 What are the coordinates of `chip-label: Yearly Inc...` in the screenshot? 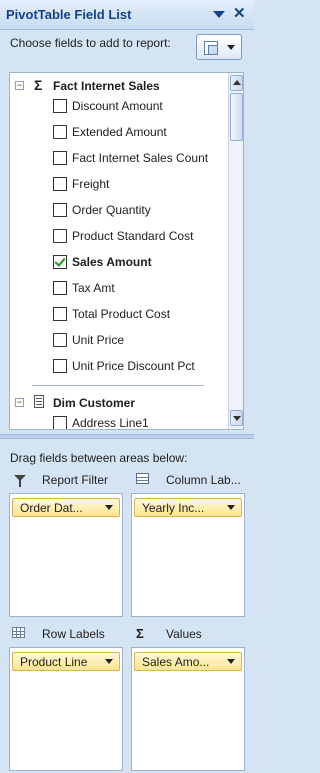 It's located at (173, 508).